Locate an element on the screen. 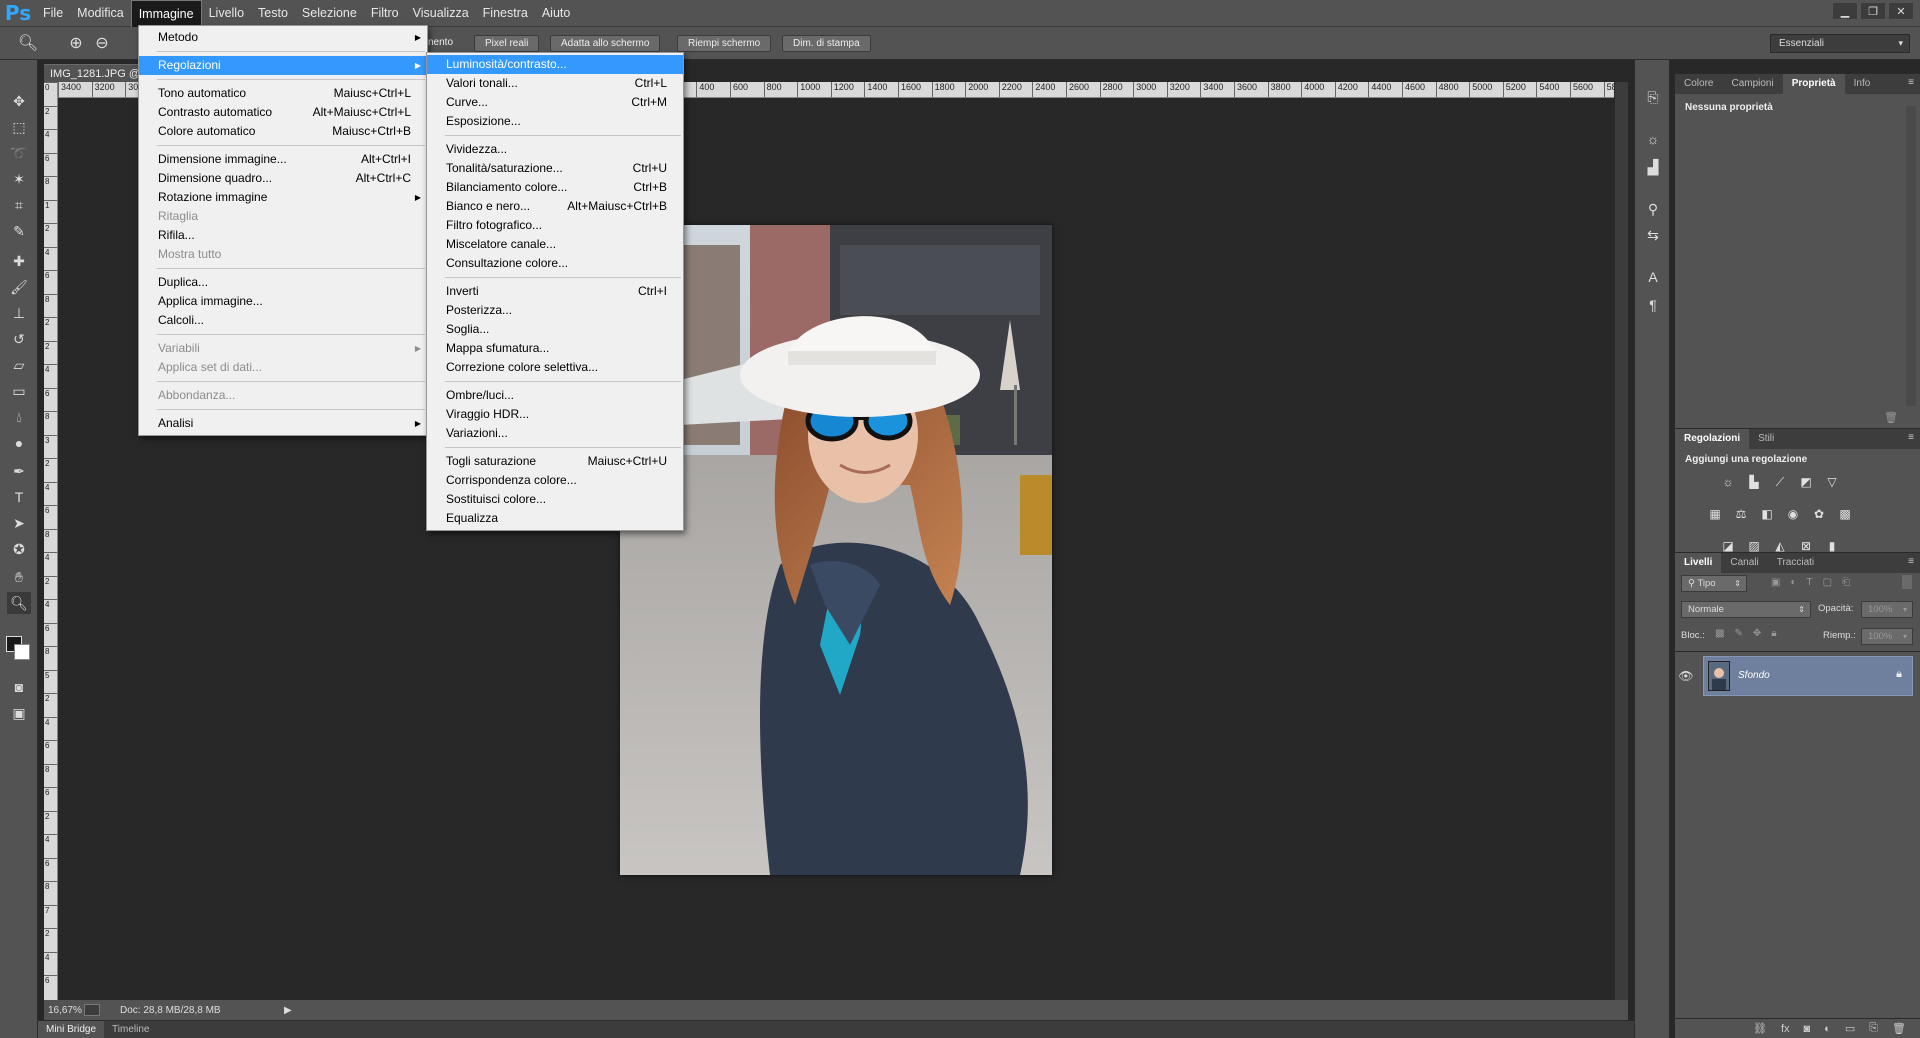  quick-mask-icon: ◙ is located at coordinates (19, 687).